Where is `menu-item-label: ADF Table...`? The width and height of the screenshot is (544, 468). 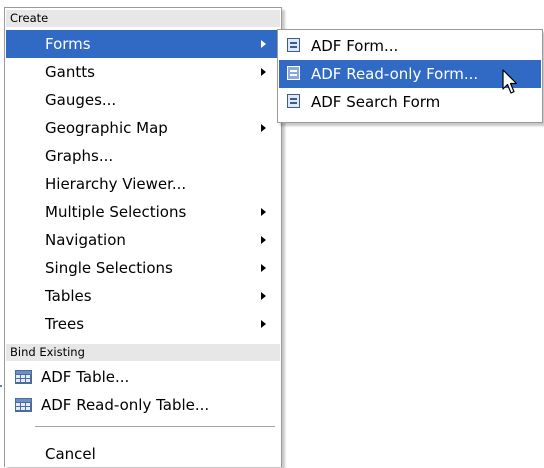
menu-item-label: ADF Table... is located at coordinates (85, 377).